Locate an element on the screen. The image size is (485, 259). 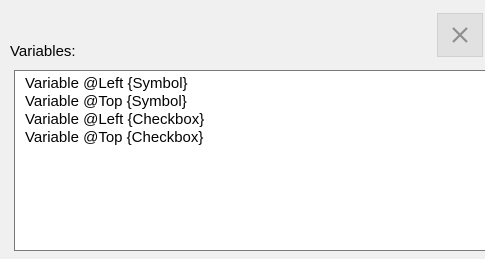
list-item: Variable @Top {Symbol} is located at coordinates (255, 102).